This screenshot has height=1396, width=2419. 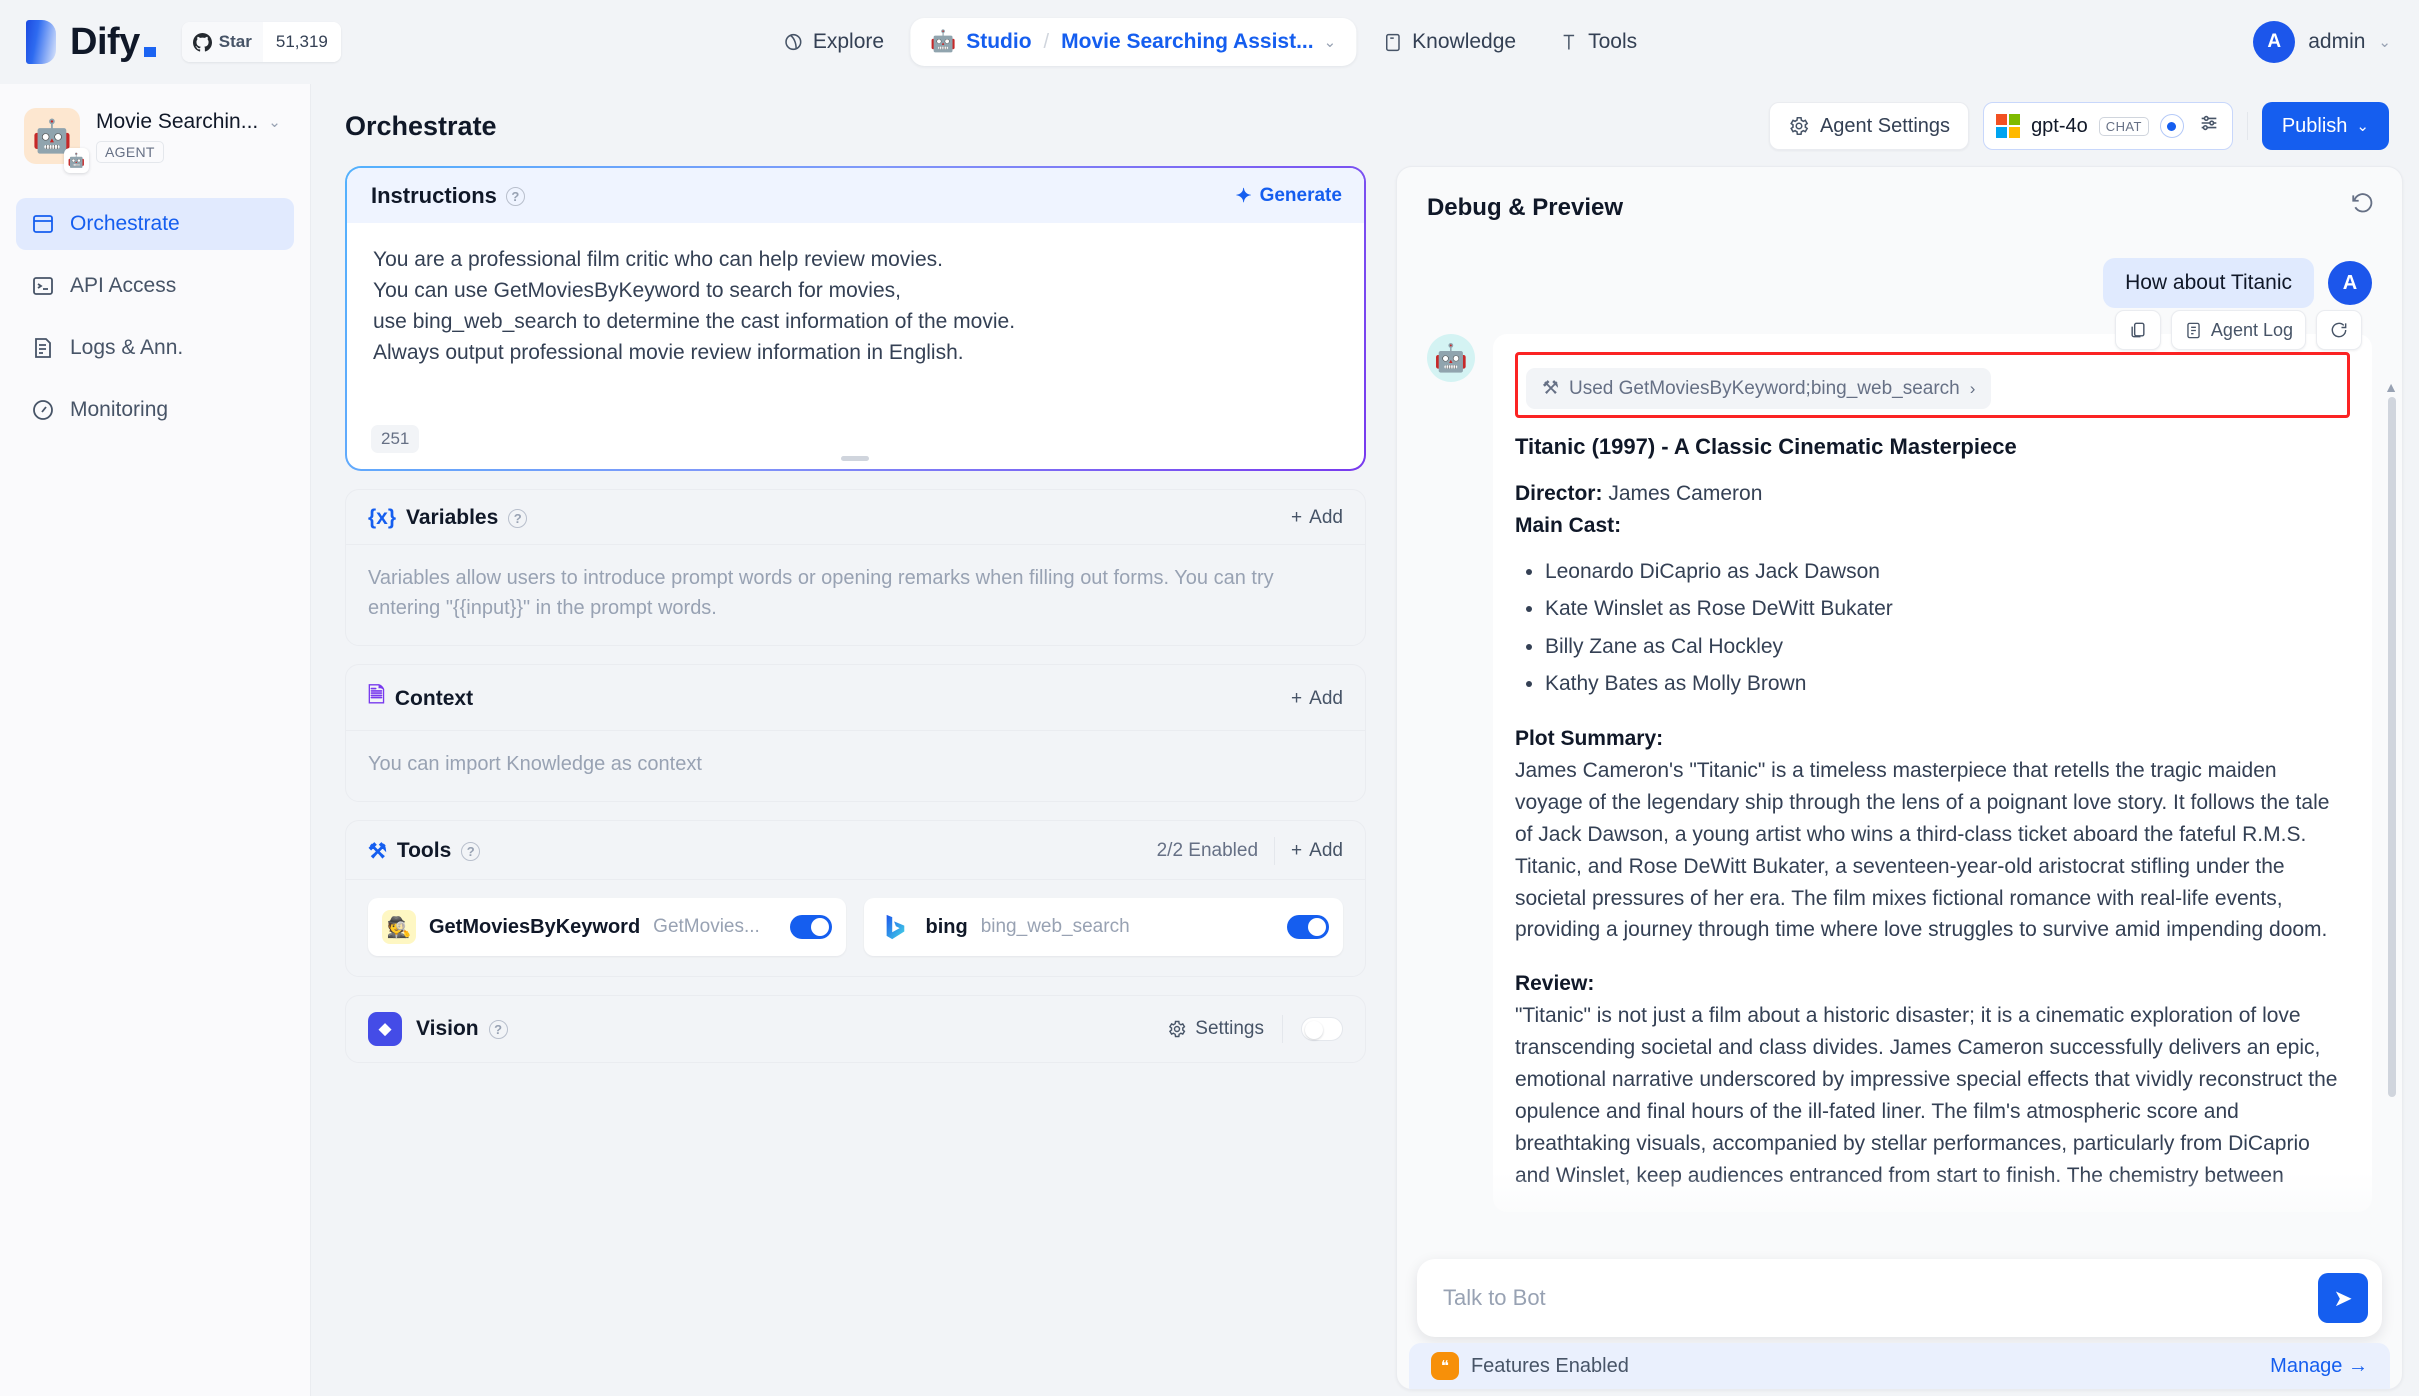 What do you see at coordinates (1899, 283) in the screenshot?
I see `user-message-row: How about Titanic A` at bounding box center [1899, 283].